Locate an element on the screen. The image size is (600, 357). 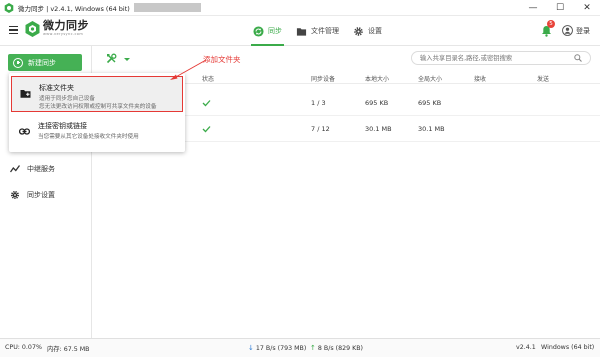
maximize-button: ☐ is located at coordinates (560, 8).